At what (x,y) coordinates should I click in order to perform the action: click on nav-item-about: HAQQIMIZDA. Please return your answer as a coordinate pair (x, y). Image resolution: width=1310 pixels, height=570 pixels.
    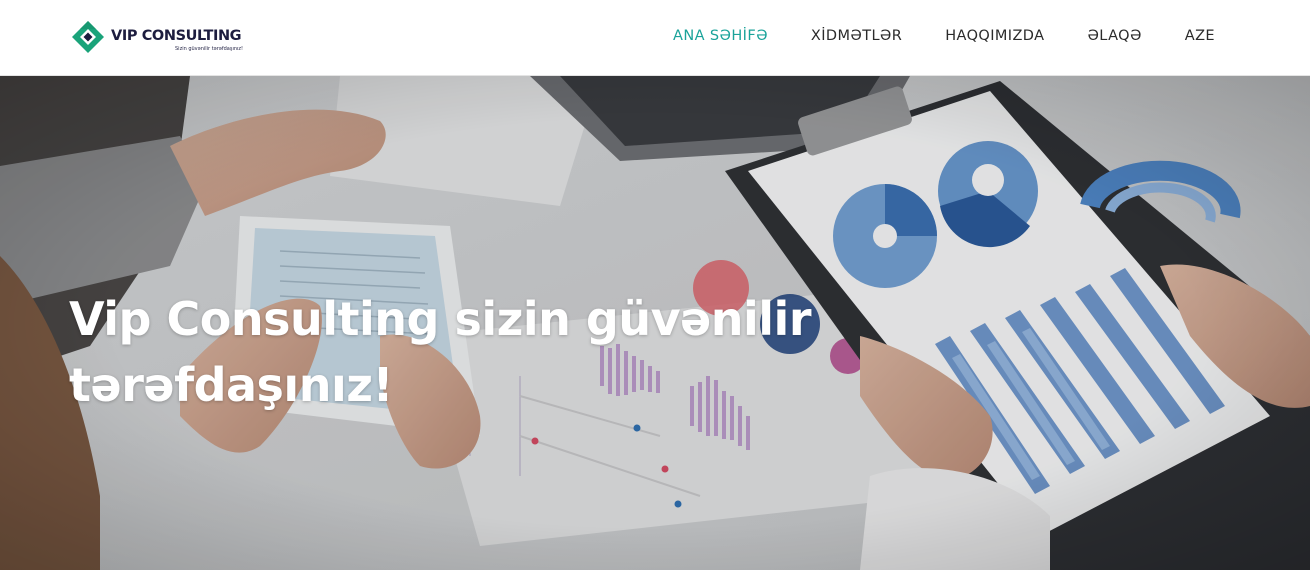
    Looking at the image, I should click on (994, 36).